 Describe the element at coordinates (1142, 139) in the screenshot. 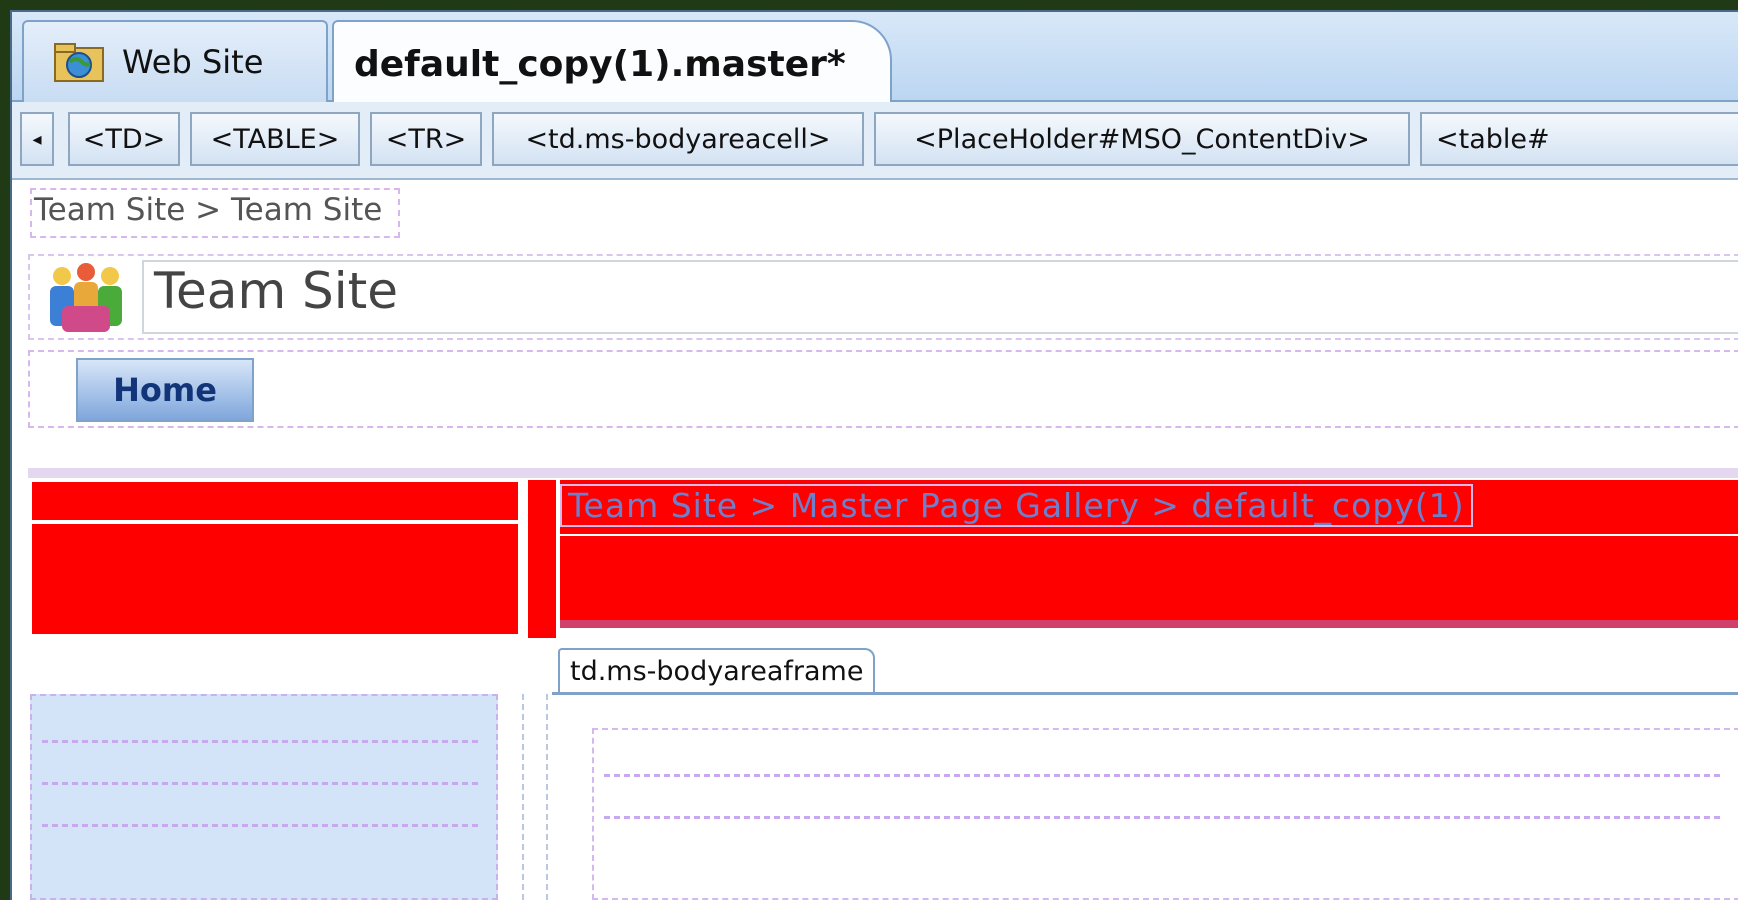

I see `tag-placeholder-mso-contentdiv: <PlaceHolder#MSO_ContentDiv>` at that location.